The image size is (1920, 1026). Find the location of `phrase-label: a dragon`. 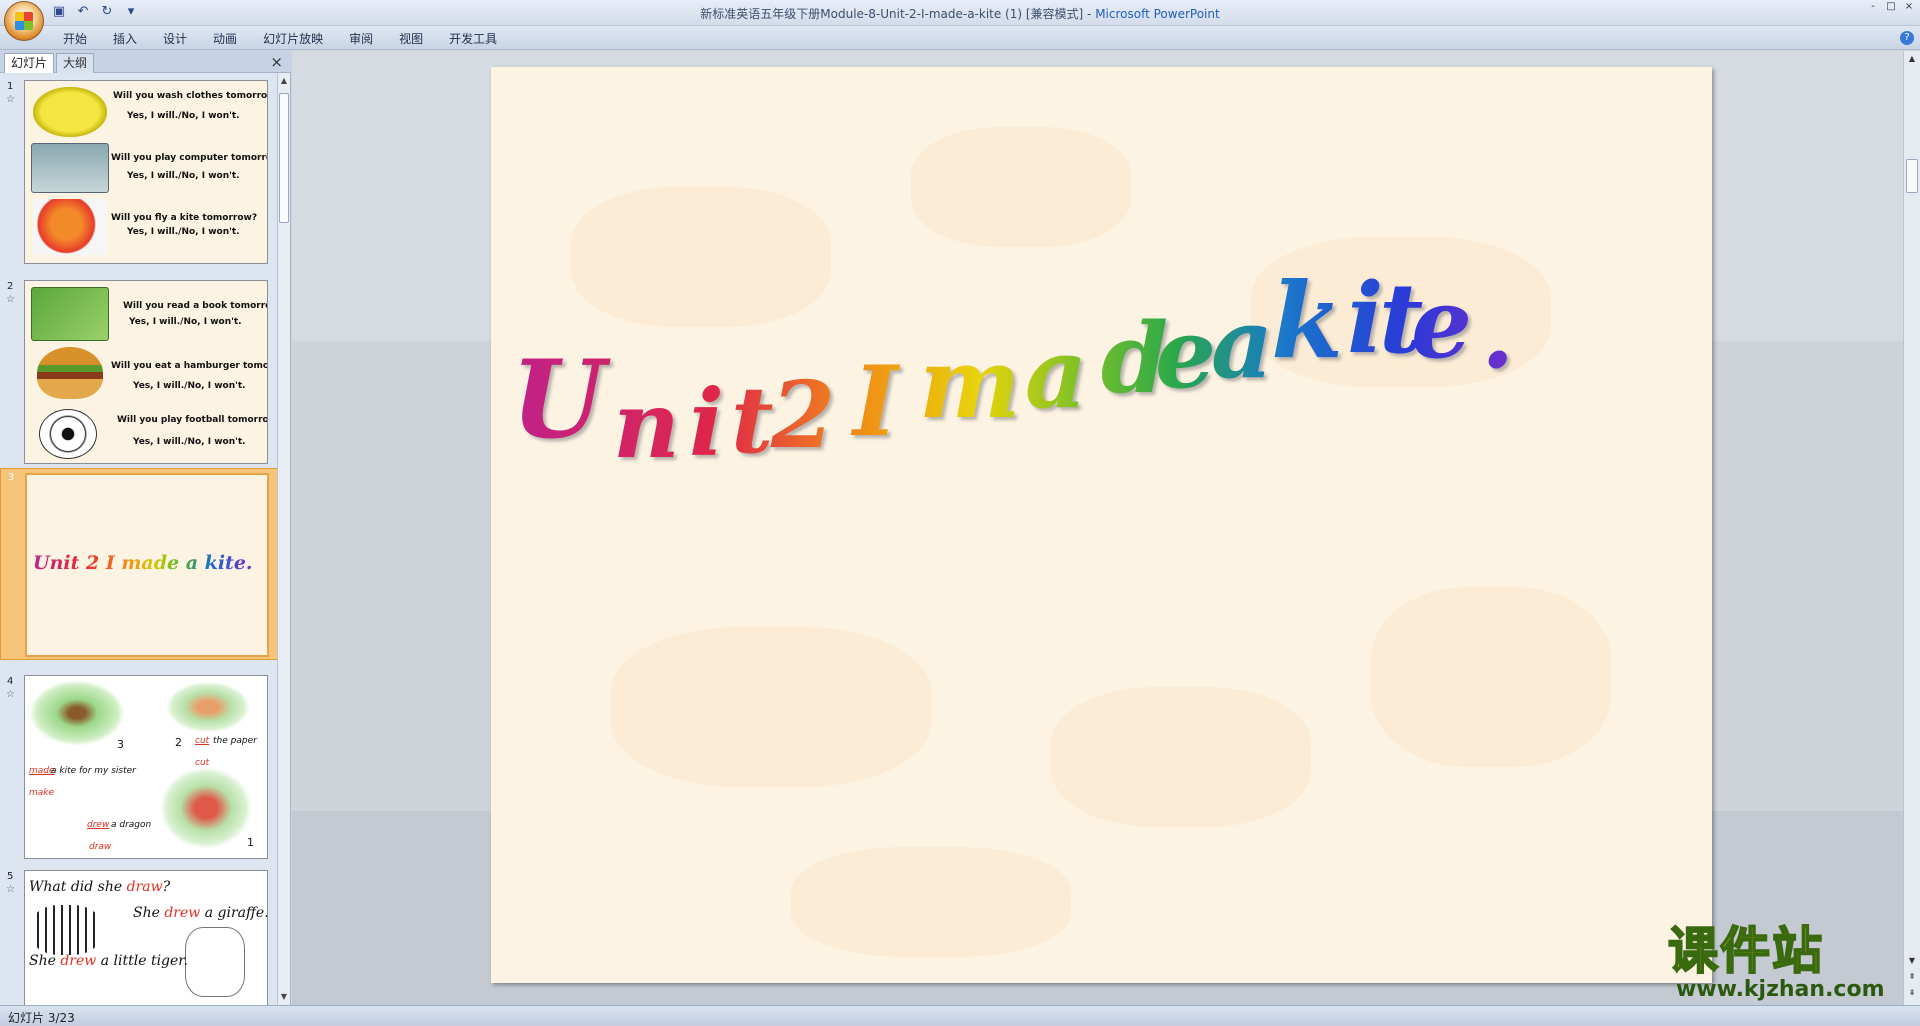

phrase-label: a dragon is located at coordinates (131, 825).